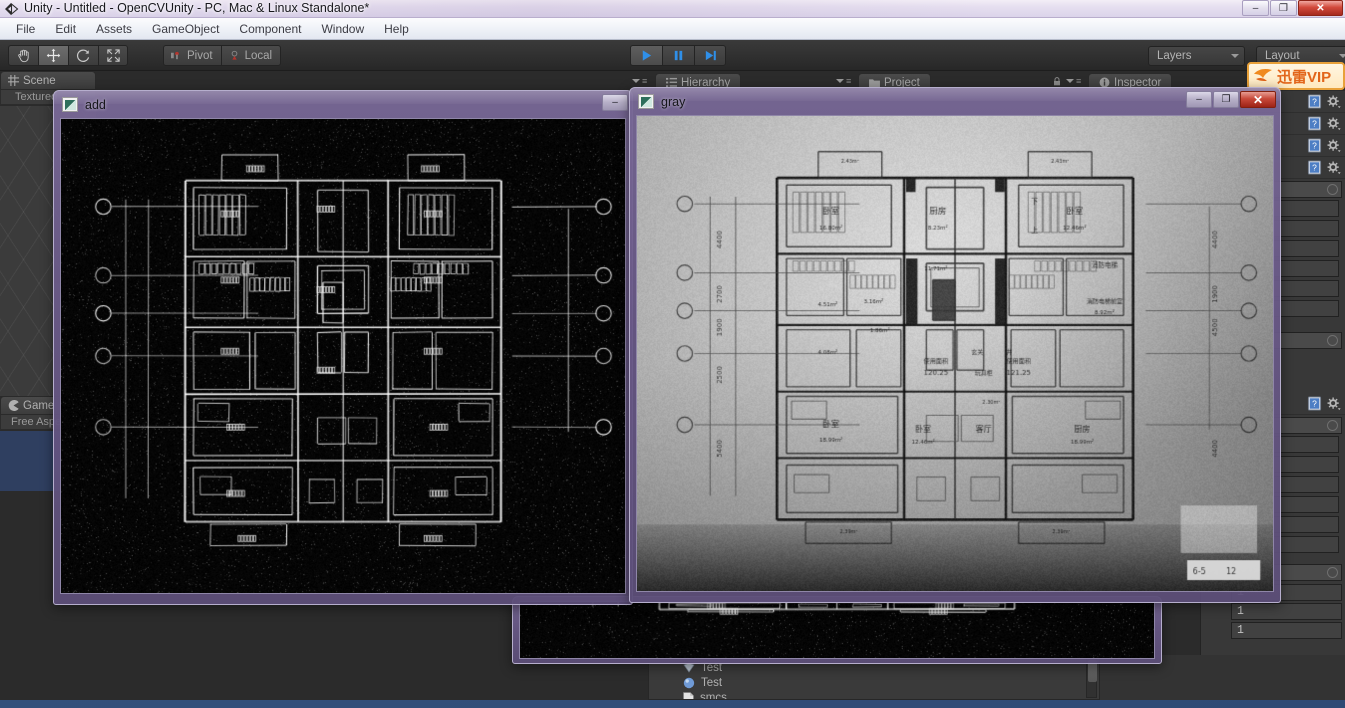  Describe the element at coordinates (1174, 56) in the screenshot. I see `layers-label: Layers` at that location.